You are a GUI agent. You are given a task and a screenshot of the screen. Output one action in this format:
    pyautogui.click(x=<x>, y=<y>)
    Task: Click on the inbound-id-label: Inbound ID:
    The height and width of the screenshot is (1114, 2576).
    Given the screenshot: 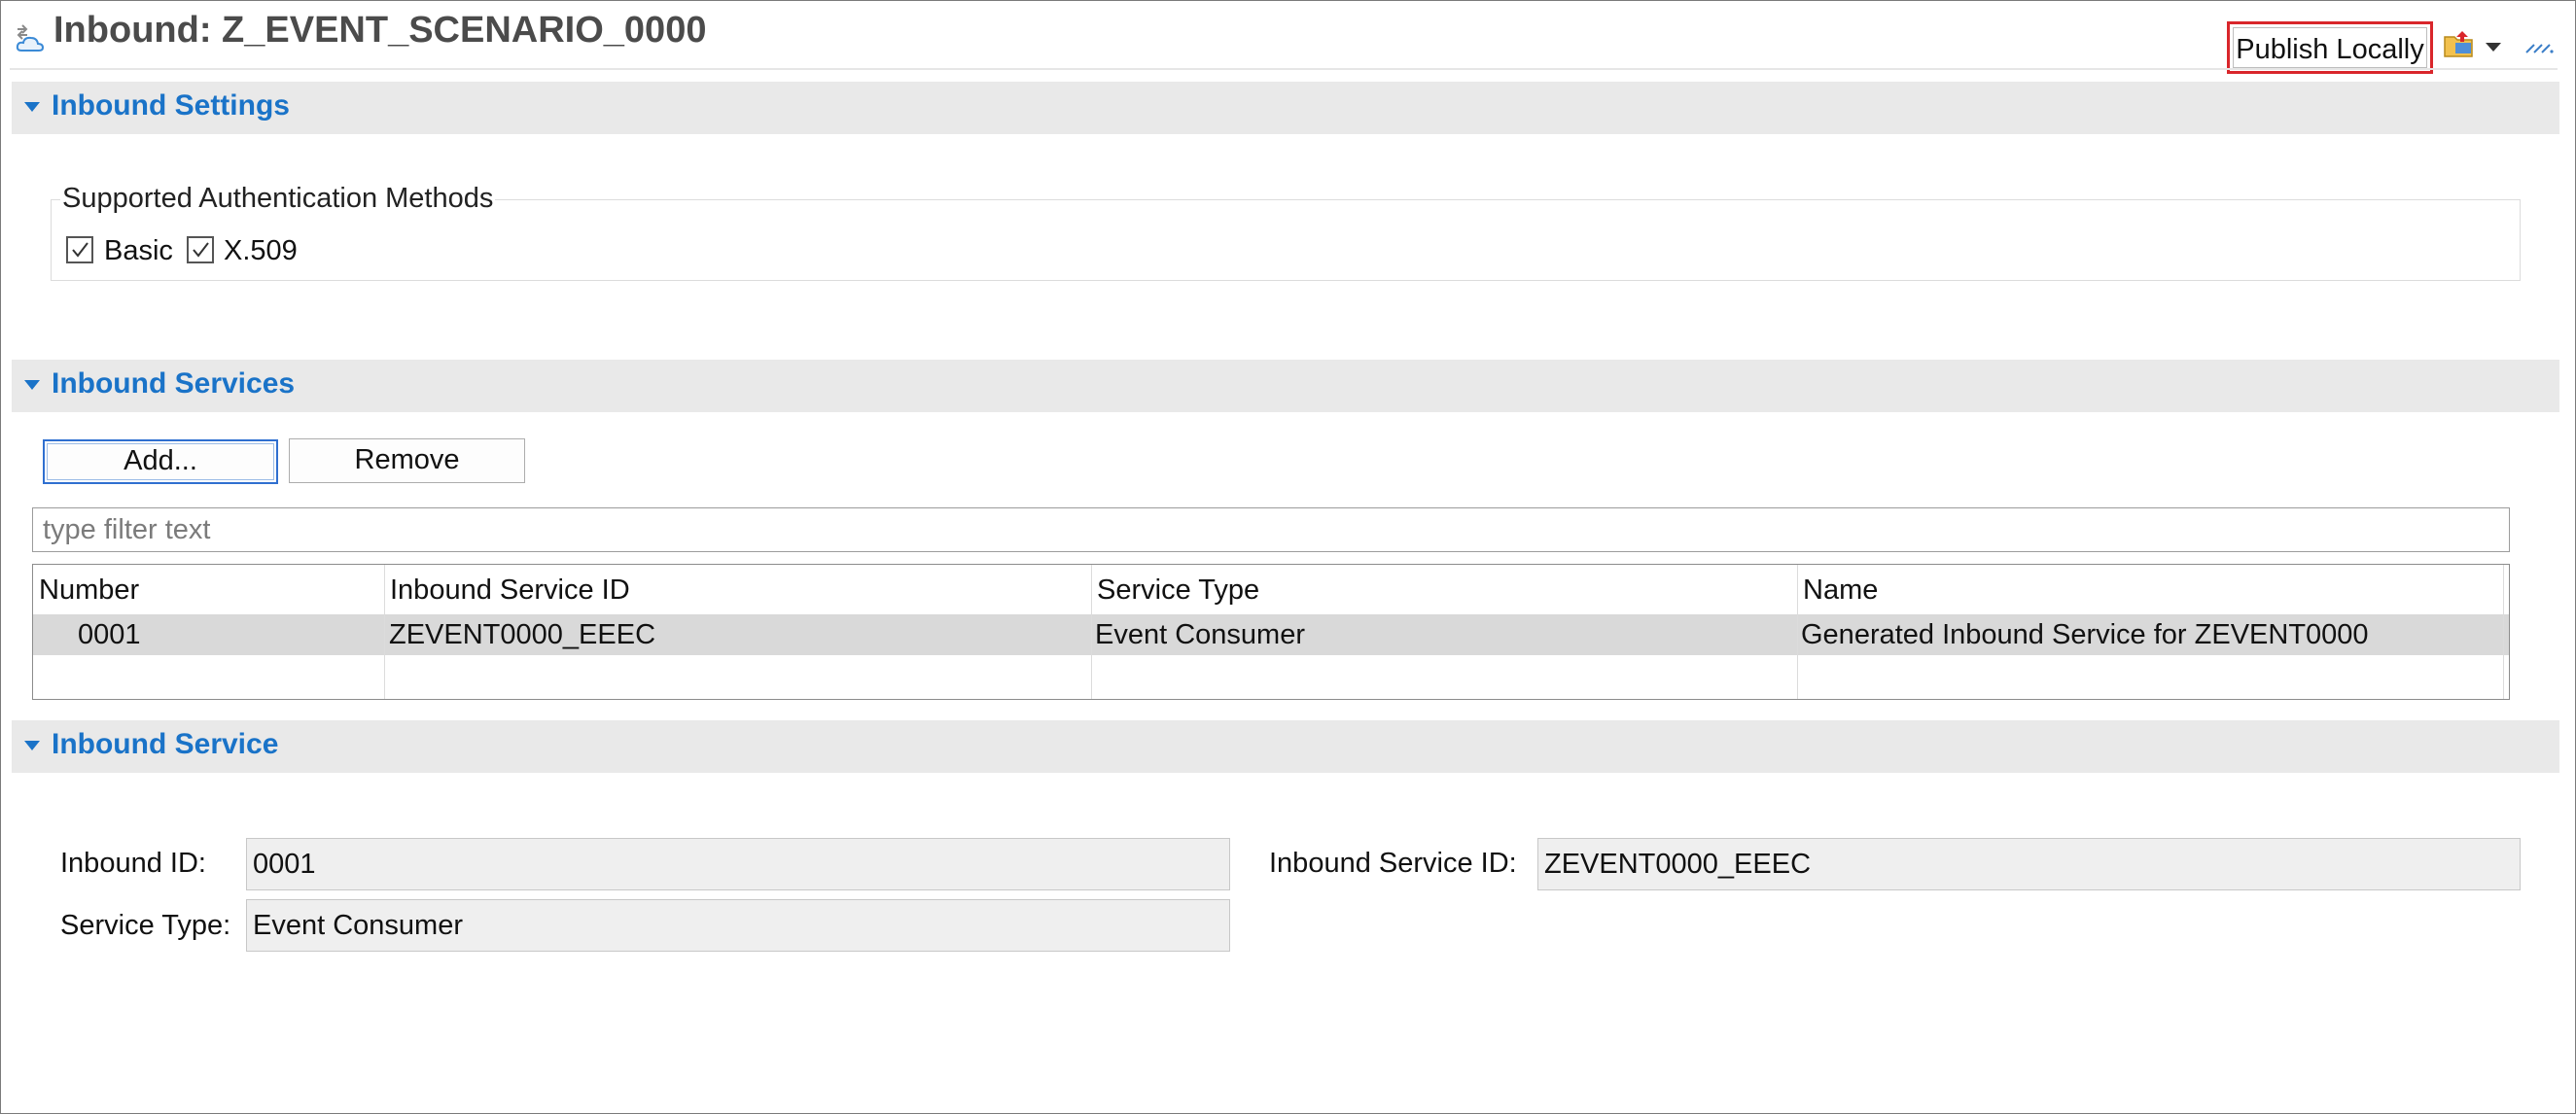 What is the action you would take?
    pyautogui.click(x=133, y=863)
    